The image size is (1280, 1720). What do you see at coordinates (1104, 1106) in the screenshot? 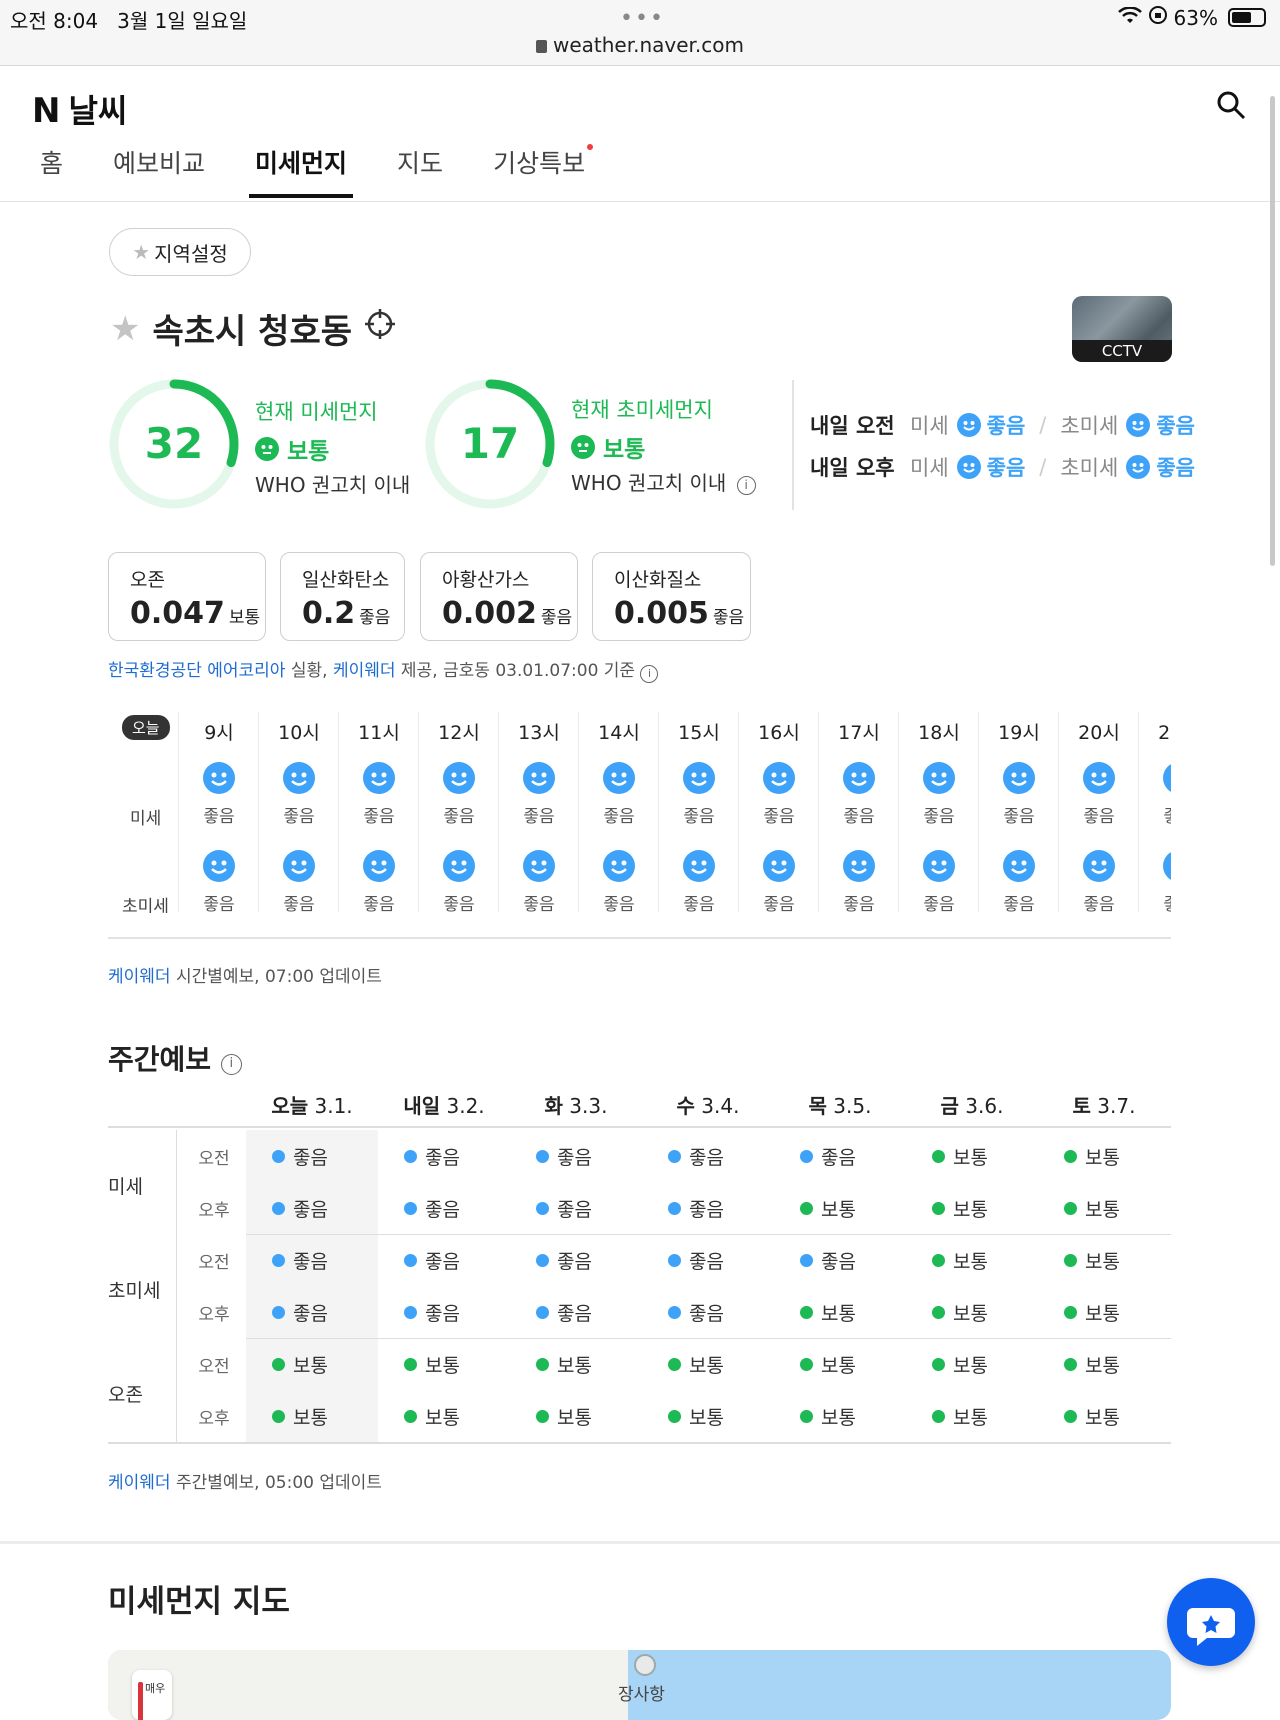
I see `weekly-day-header: 토 3.7.` at bounding box center [1104, 1106].